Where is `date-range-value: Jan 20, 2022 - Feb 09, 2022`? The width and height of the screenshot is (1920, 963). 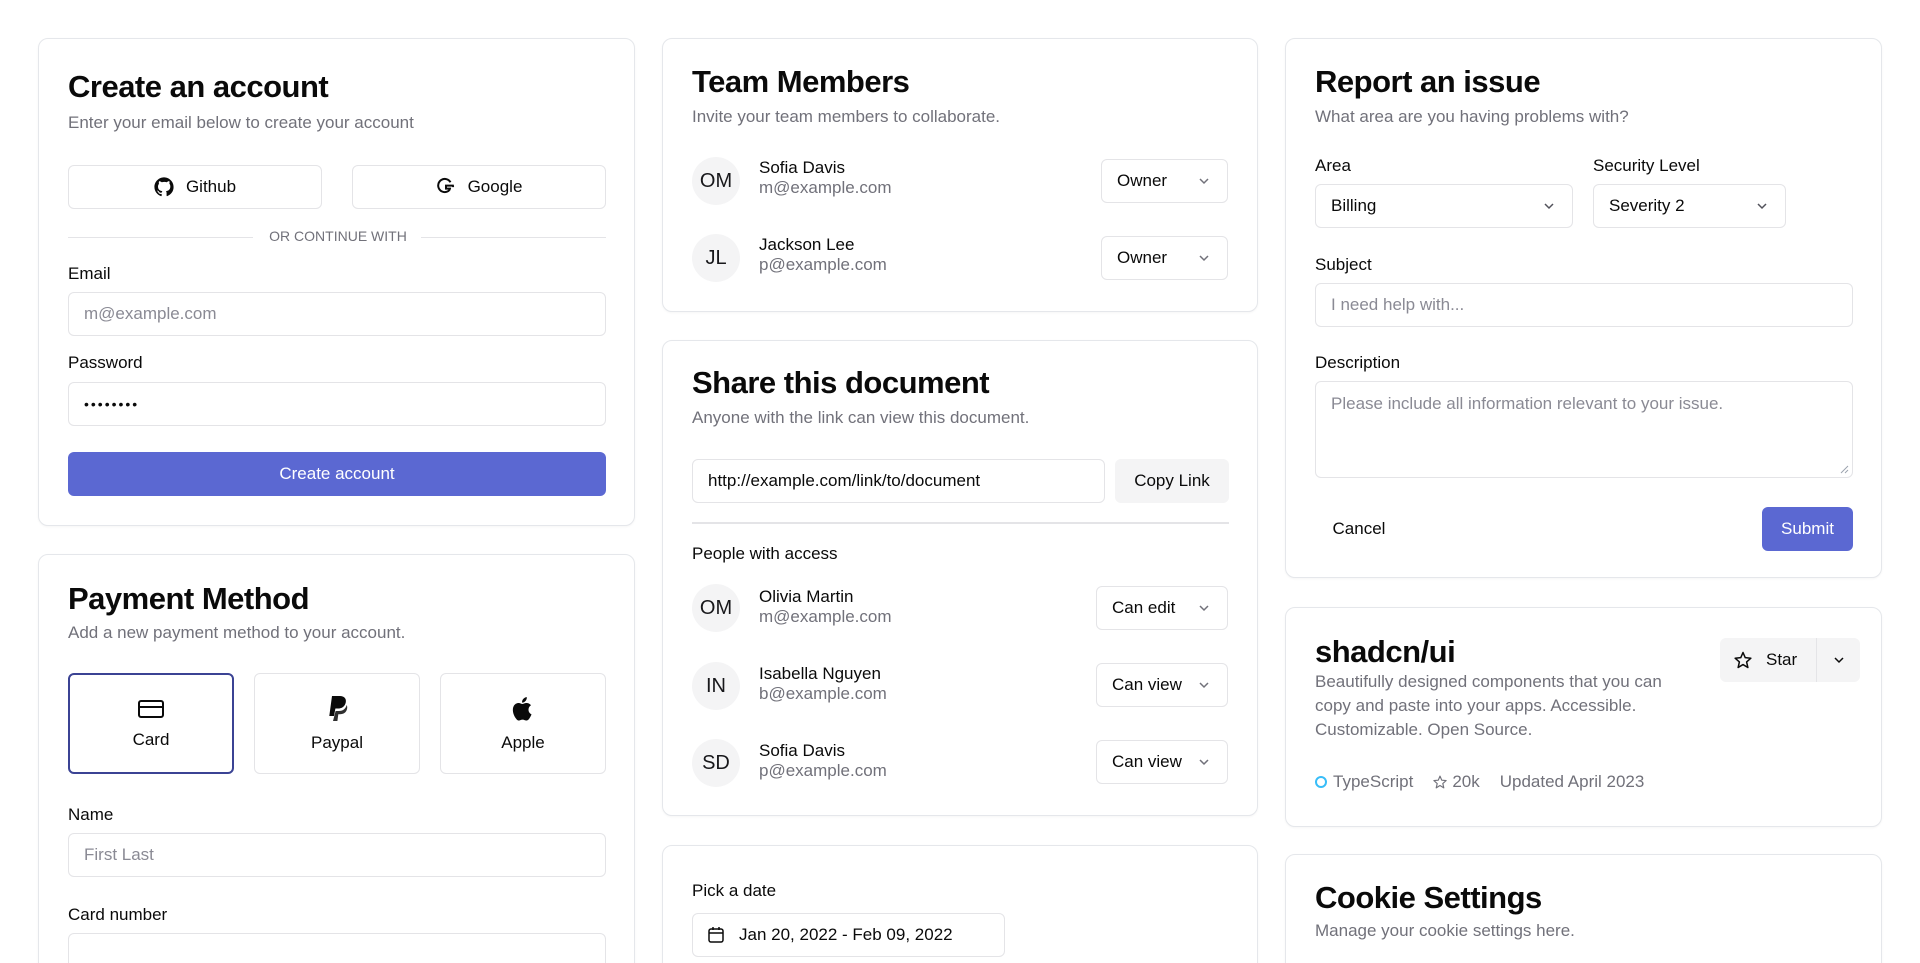
date-range-value: Jan 20, 2022 - Feb 09, 2022 is located at coordinates (846, 934).